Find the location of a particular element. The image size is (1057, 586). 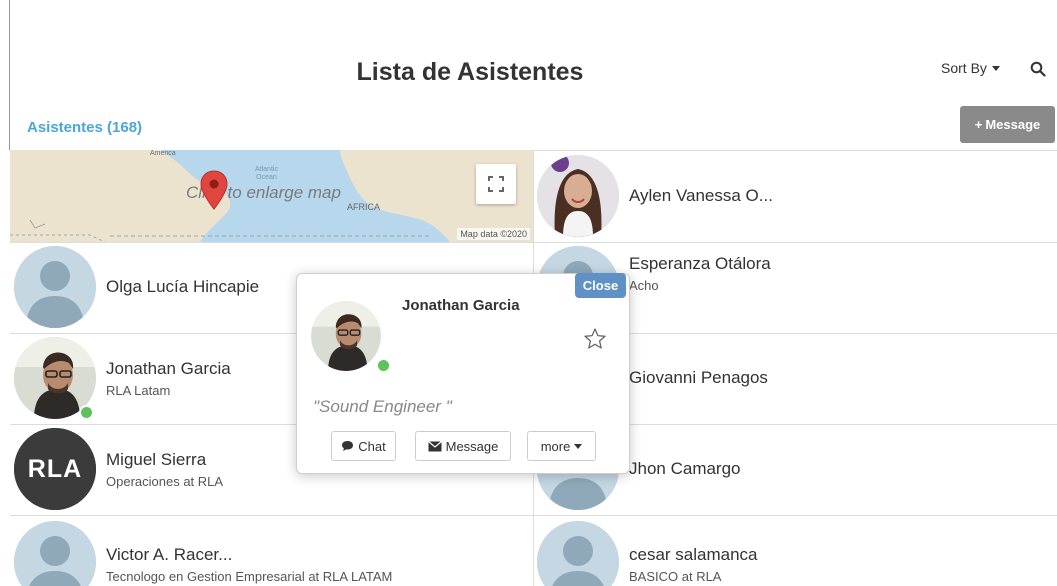

attendee-name: Giovanni Penagos is located at coordinates (698, 377).